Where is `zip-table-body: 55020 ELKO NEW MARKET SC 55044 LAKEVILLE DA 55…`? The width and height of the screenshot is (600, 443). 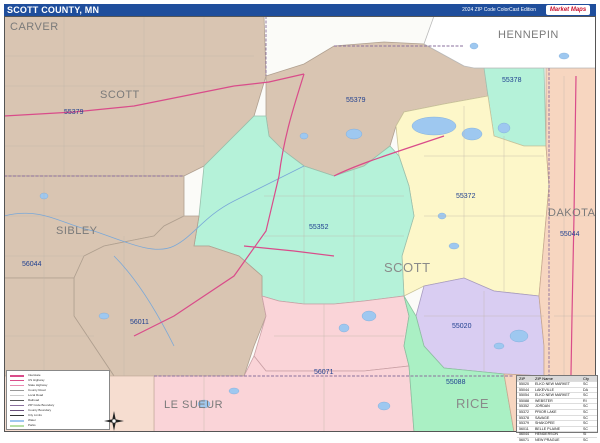 zip-table-body: 55020 ELKO NEW MARKET SC 55044 LAKEVILLE DA 55… is located at coordinates (557, 412).